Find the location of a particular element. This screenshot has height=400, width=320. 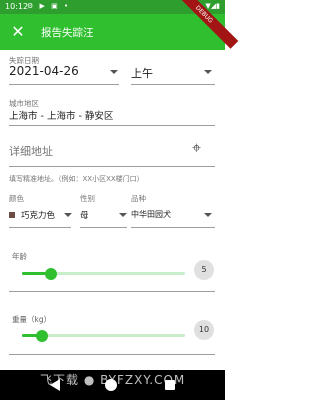

weight-slider-thumb is located at coordinates (41, 336).